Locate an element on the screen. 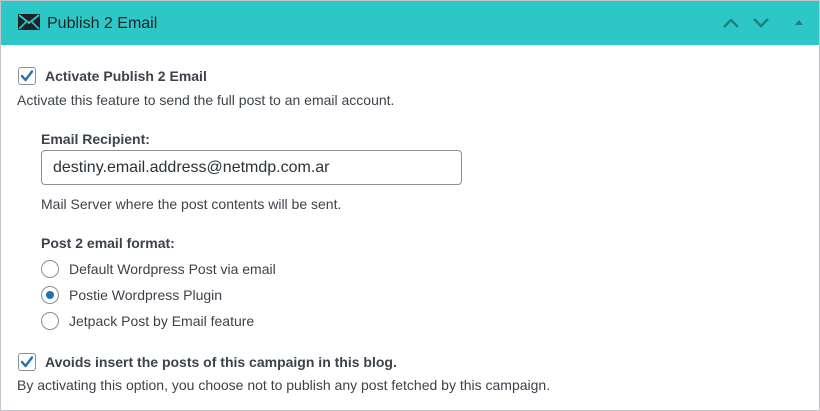 This screenshot has width=820, height=411. activate-checkbox is located at coordinates (27, 76).